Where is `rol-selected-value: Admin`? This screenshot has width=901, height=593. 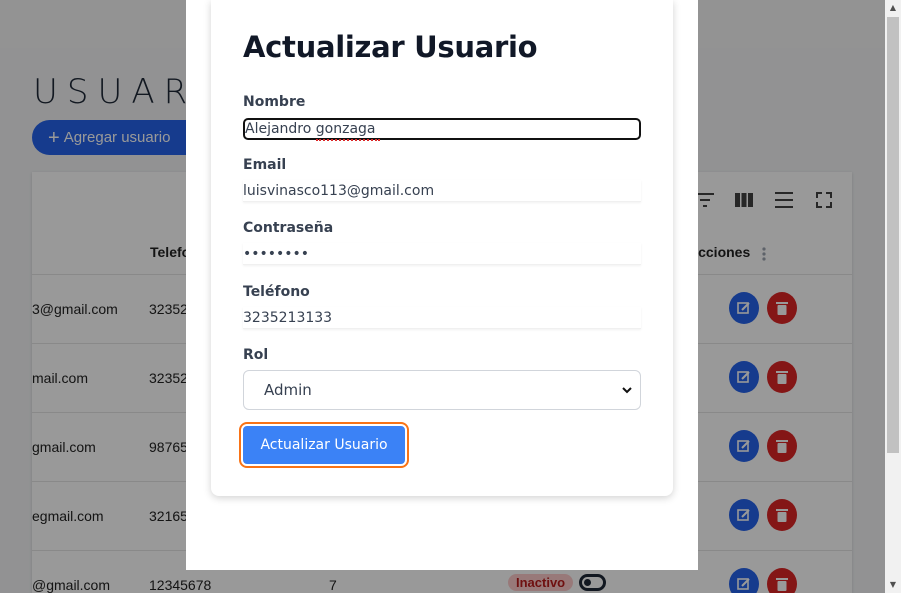 rol-selected-value: Admin is located at coordinates (288, 390).